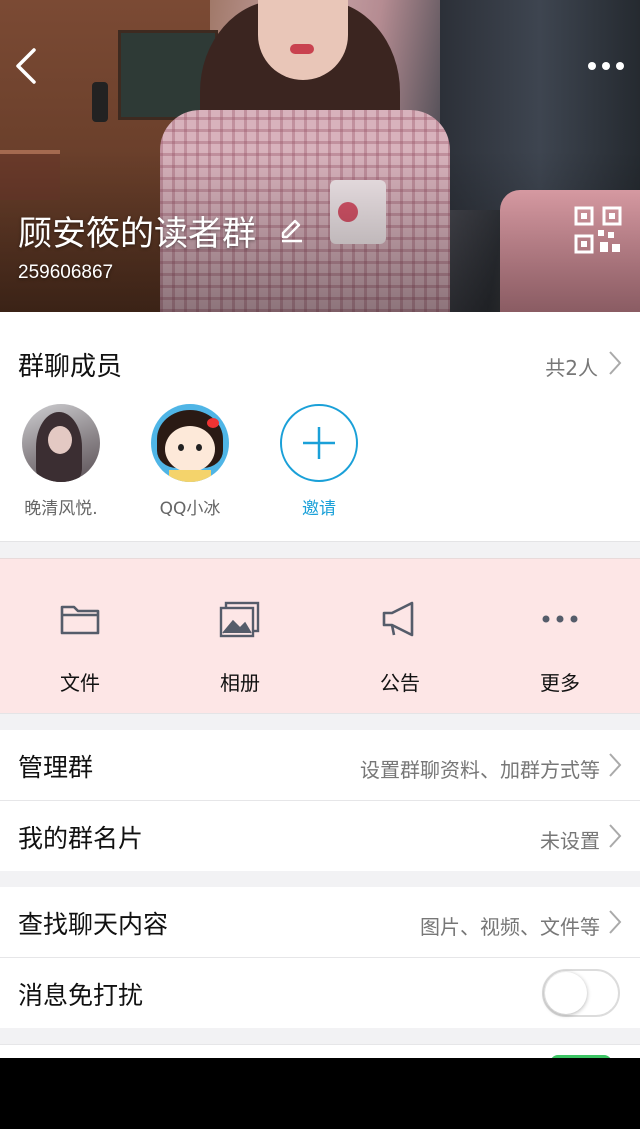  Describe the element at coordinates (571, 366) in the screenshot. I see `member-count-link: 共2人` at that location.